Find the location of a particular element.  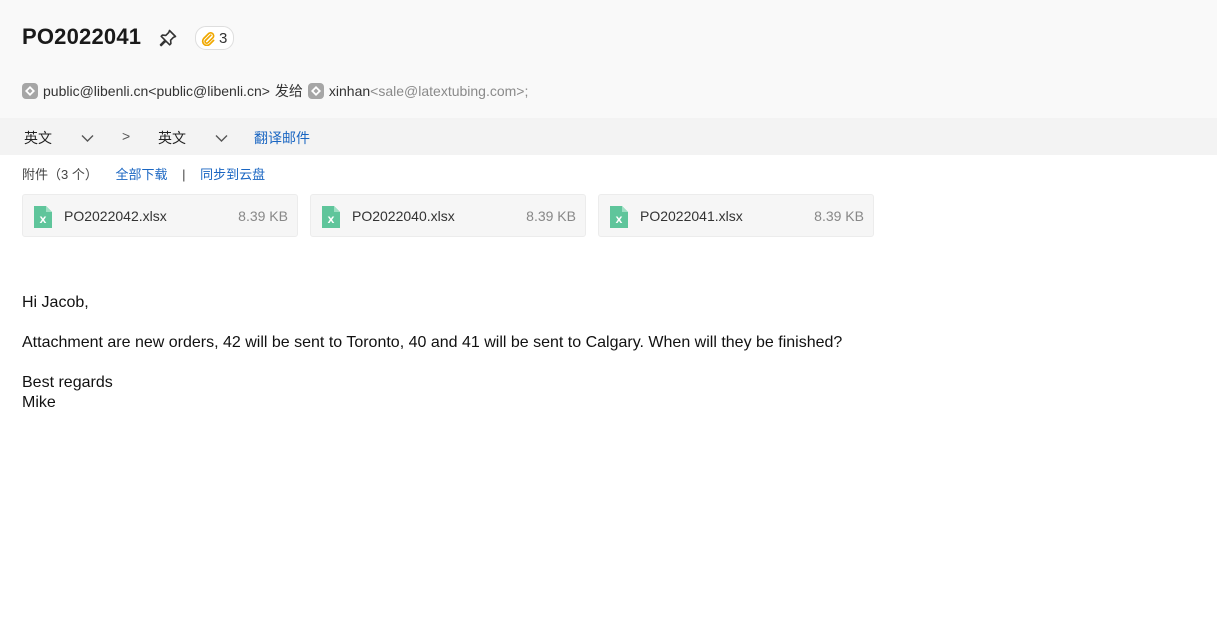

translate-bar: 英文 > 英文 翻译邮件 is located at coordinates (608, 136).